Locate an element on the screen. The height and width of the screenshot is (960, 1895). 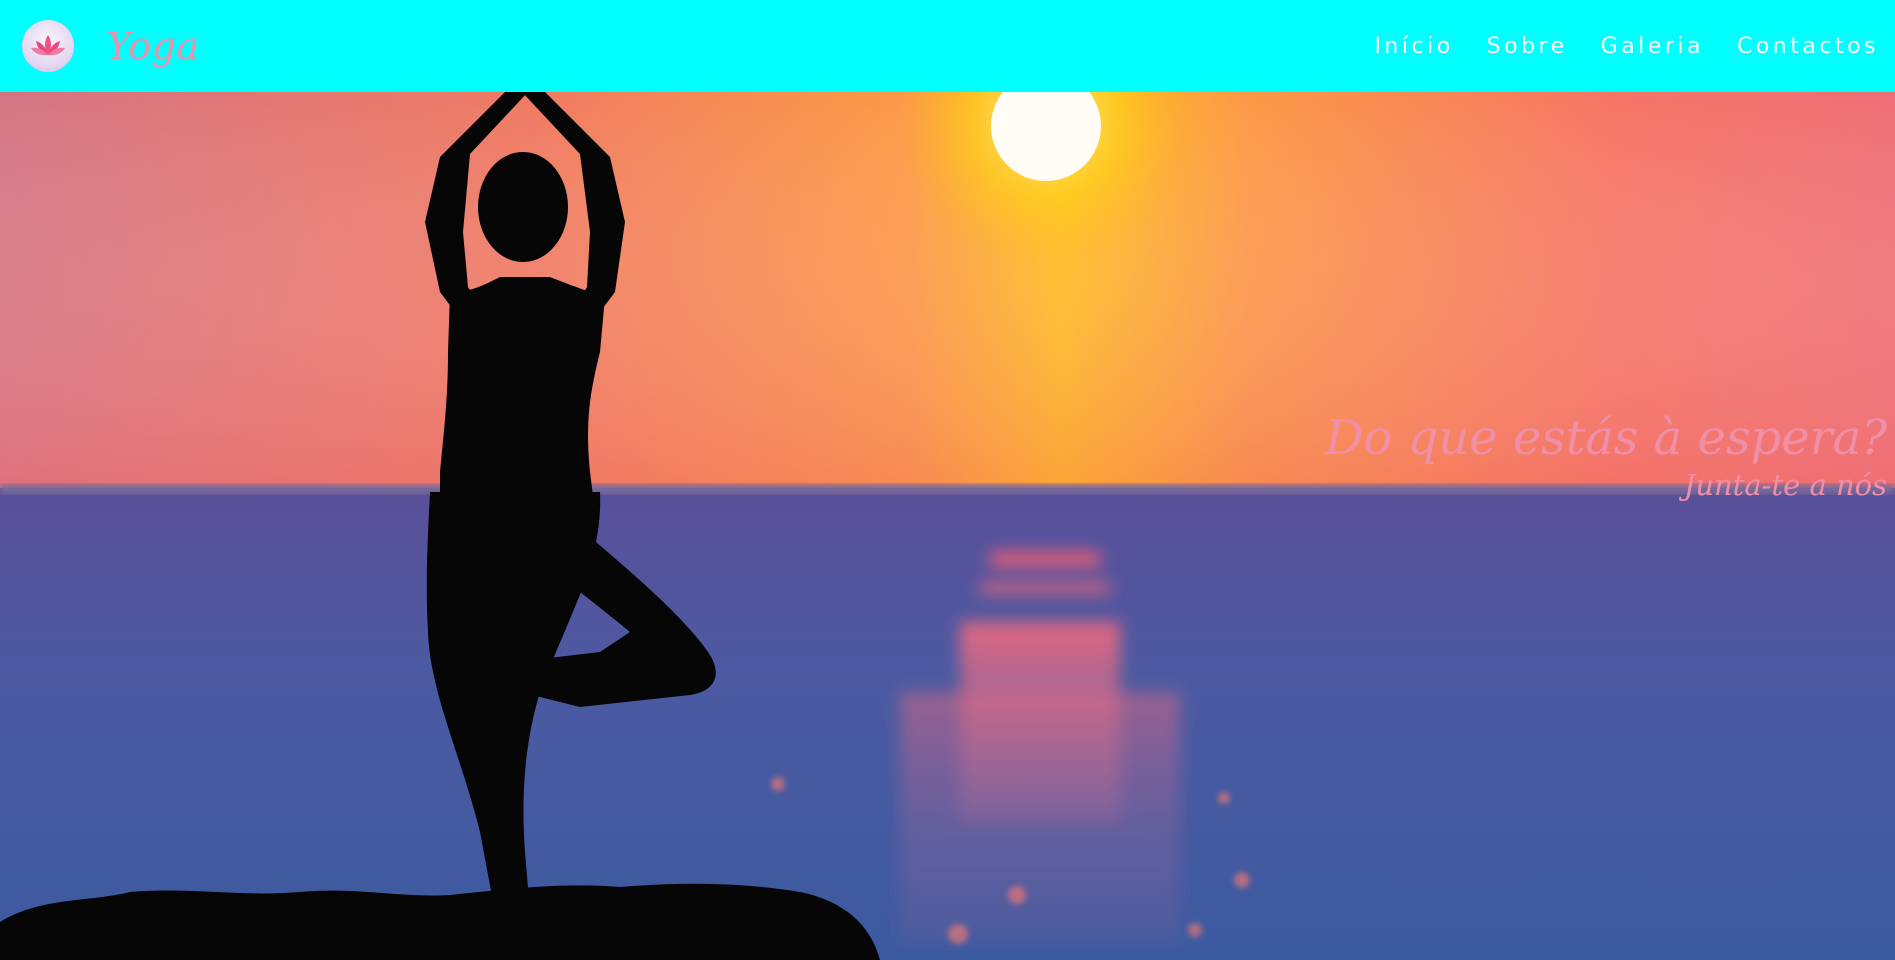
nav-item-contactos: Contactos is located at coordinates (1808, 46).